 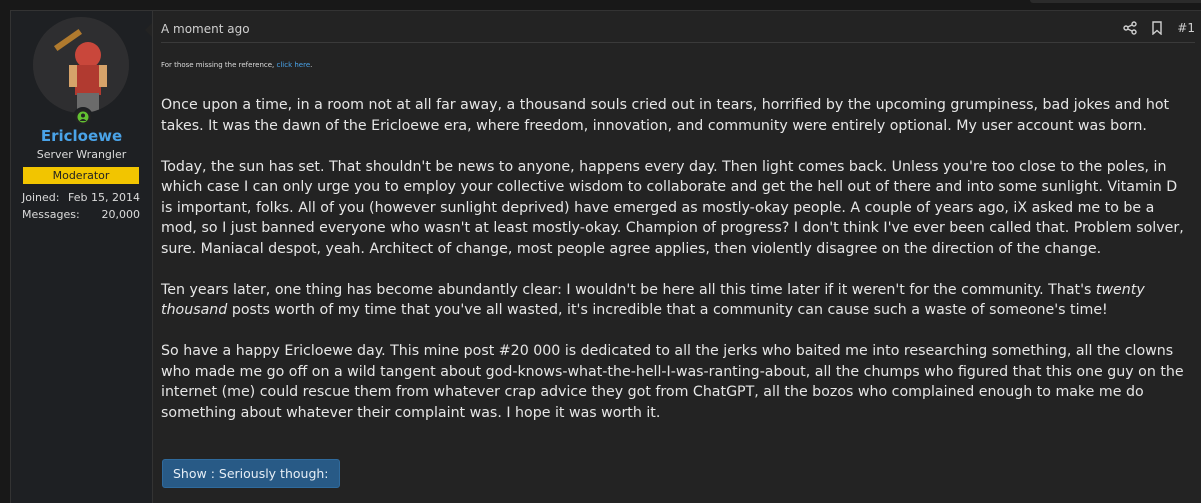 What do you see at coordinates (81, 214) in the screenshot?
I see `messages-stat: Messages: 20,000` at bounding box center [81, 214].